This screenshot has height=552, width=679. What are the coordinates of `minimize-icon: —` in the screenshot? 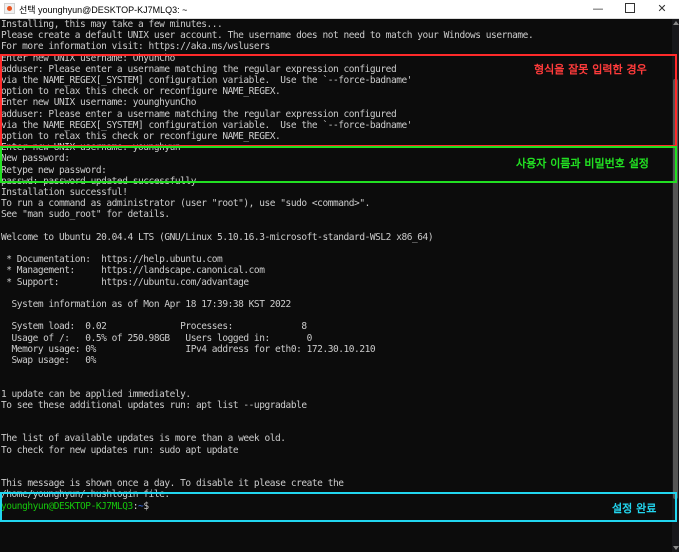 It's located at (598, 8).